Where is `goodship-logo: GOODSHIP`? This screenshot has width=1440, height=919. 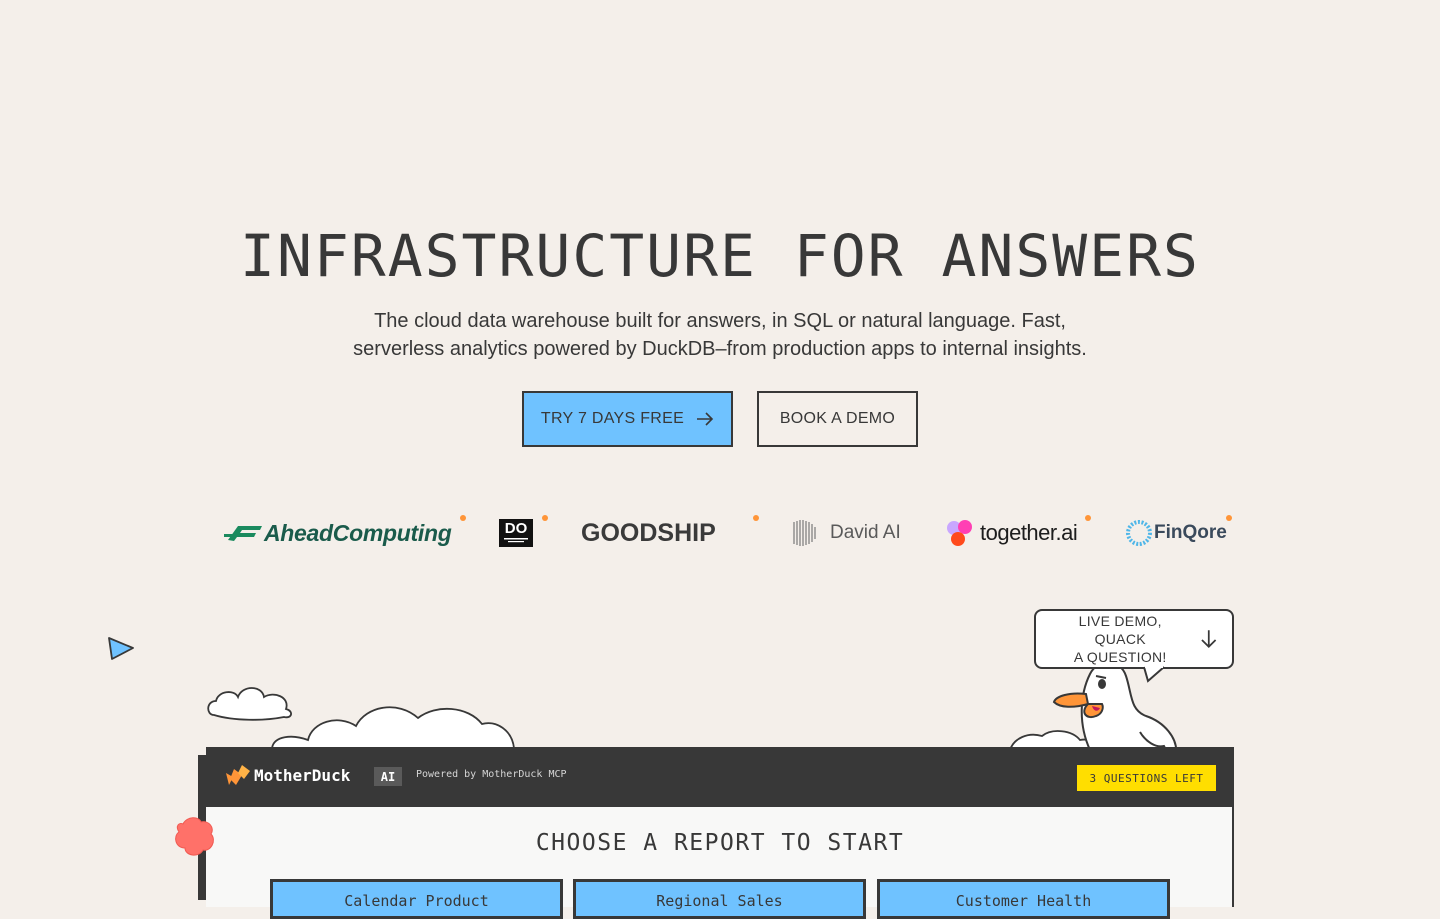 goodship-logo: GOODSHIP is located at coordinates (670, 533).